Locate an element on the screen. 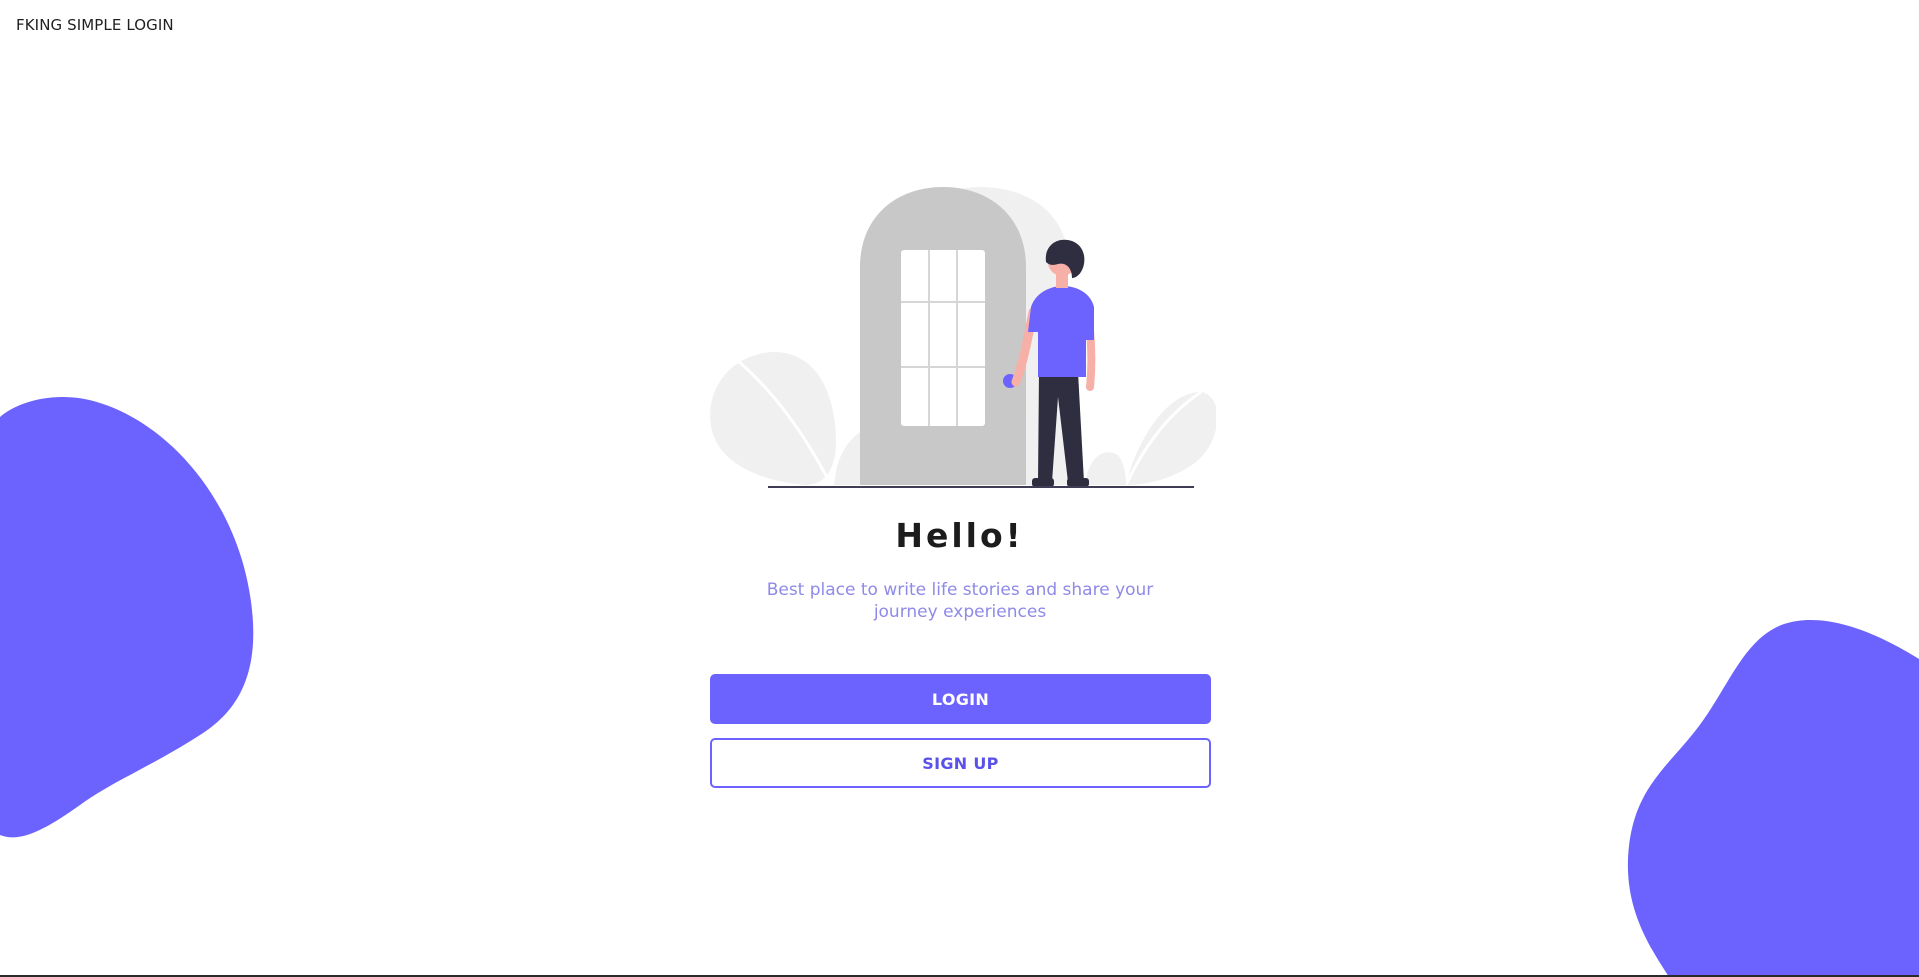 This screenshot has width=1919, height=977. person-at-door-illustration is located at coordinates (963, 337).